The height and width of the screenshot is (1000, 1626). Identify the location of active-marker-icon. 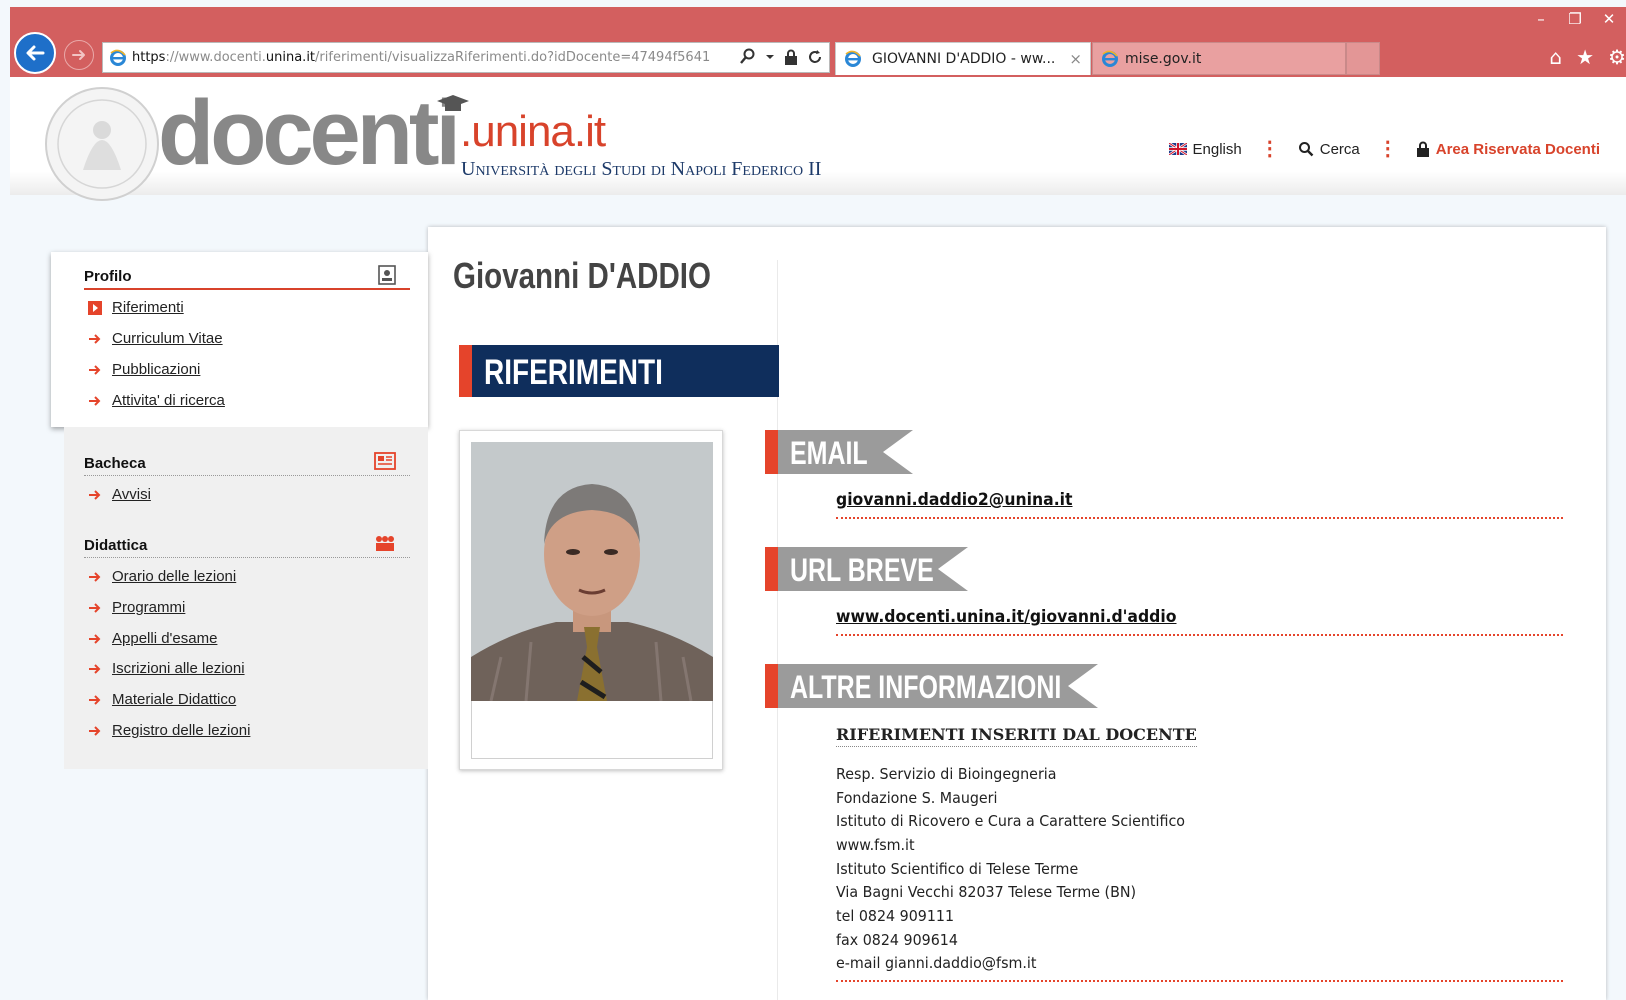
(95, 307).